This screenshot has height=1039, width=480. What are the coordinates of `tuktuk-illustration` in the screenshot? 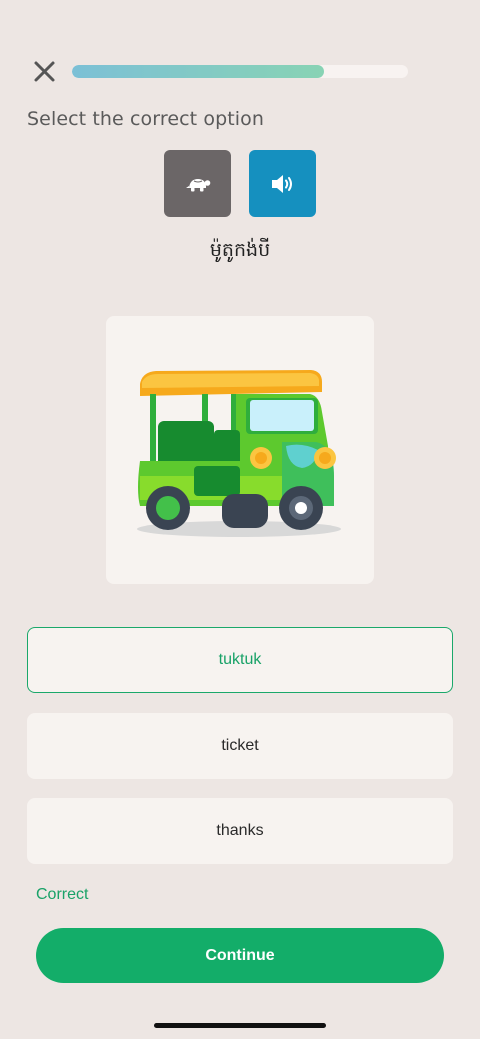 It's located at (239, 453).